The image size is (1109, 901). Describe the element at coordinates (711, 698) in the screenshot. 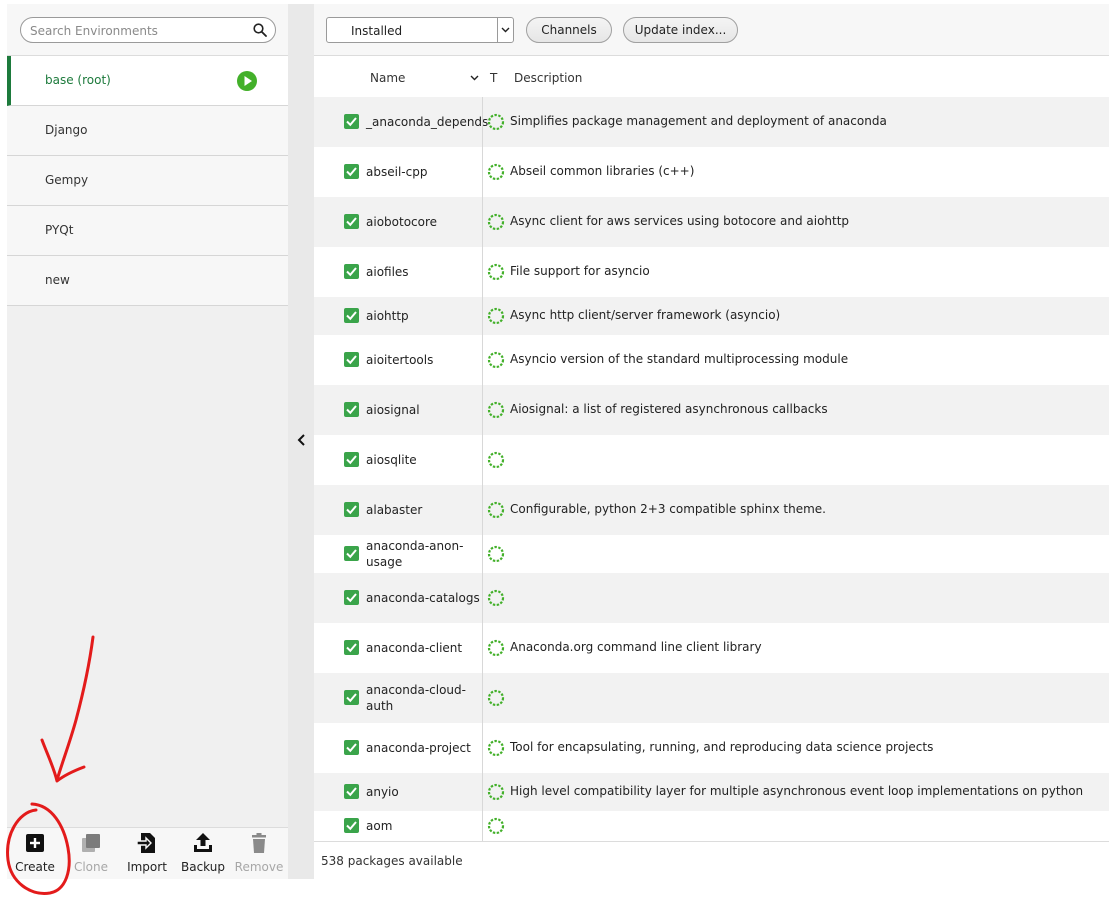

I see `package-row: anaconda-cloud-auth` at that location.